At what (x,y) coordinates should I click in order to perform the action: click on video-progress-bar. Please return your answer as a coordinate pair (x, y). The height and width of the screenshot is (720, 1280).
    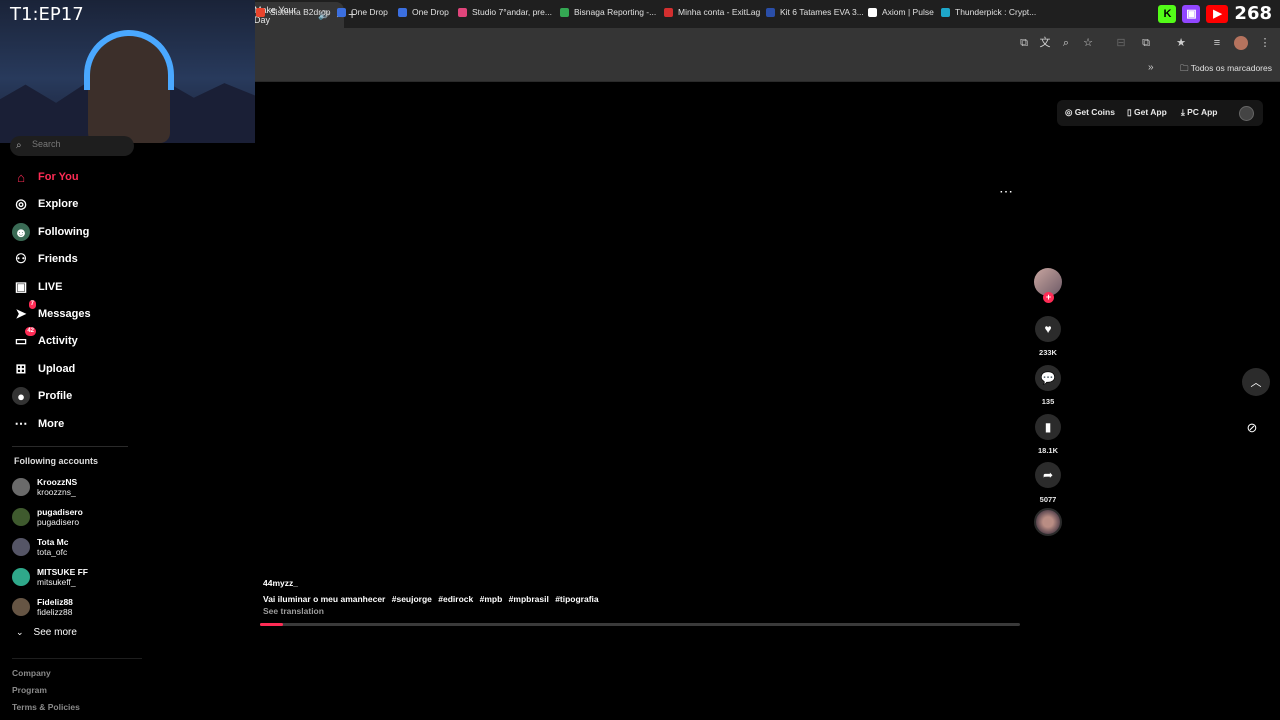
    Looking at the image, I should click on (640, 624).